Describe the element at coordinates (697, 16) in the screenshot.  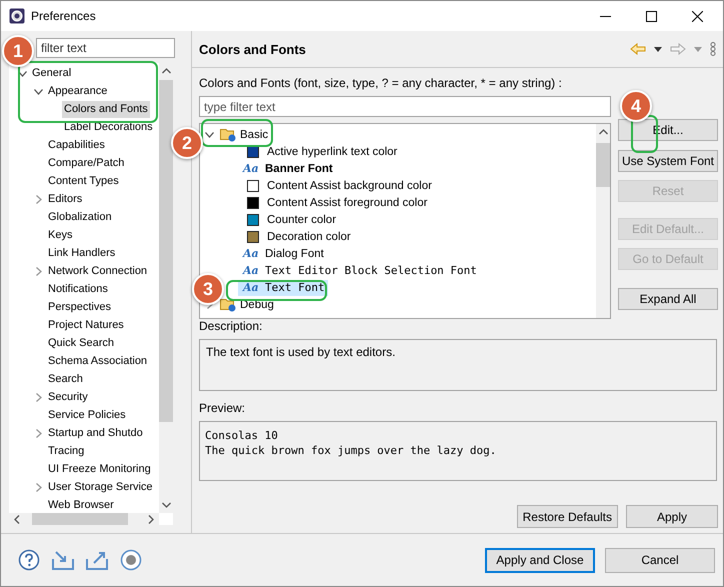
I see `close-icon` at that location.